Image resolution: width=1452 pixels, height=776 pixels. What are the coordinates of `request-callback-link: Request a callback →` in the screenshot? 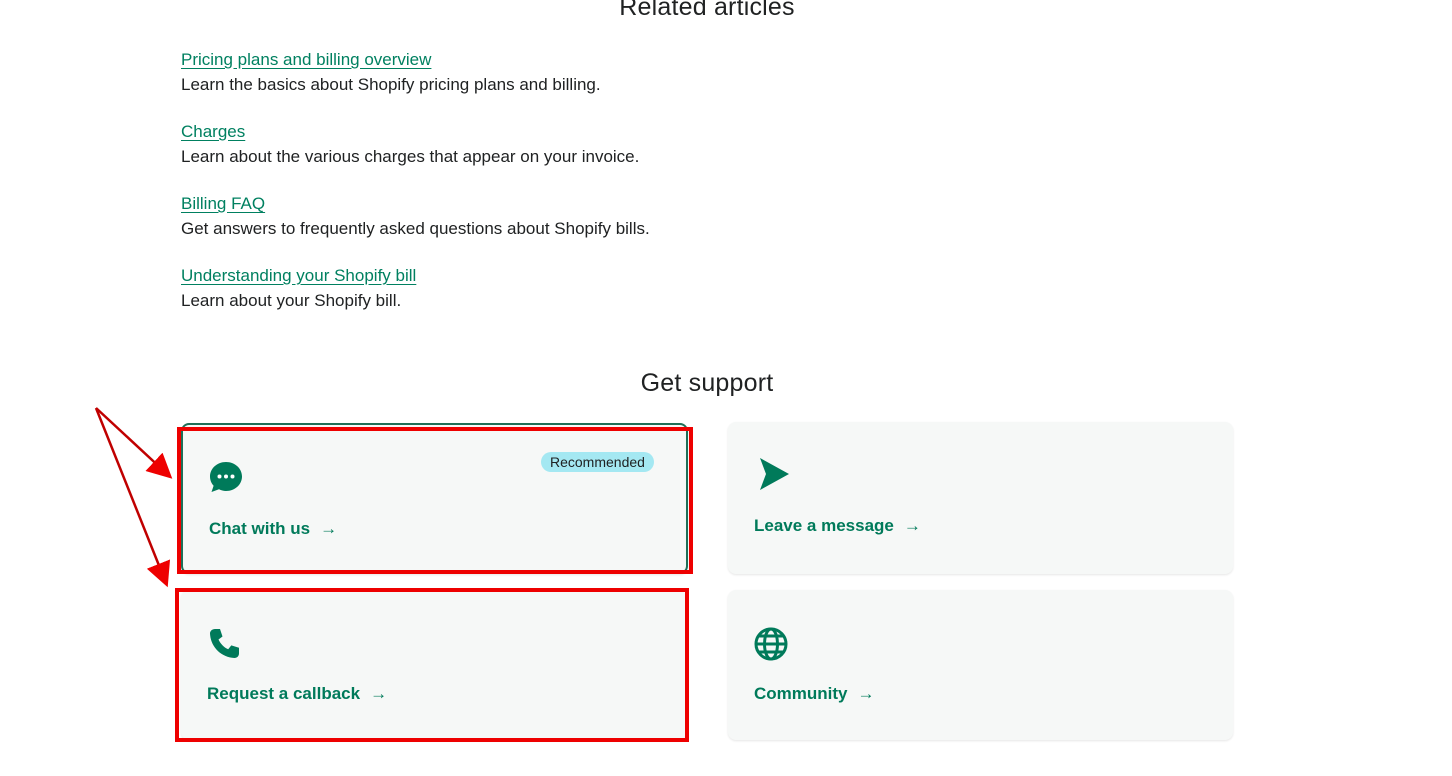 It's located at (297, 694).